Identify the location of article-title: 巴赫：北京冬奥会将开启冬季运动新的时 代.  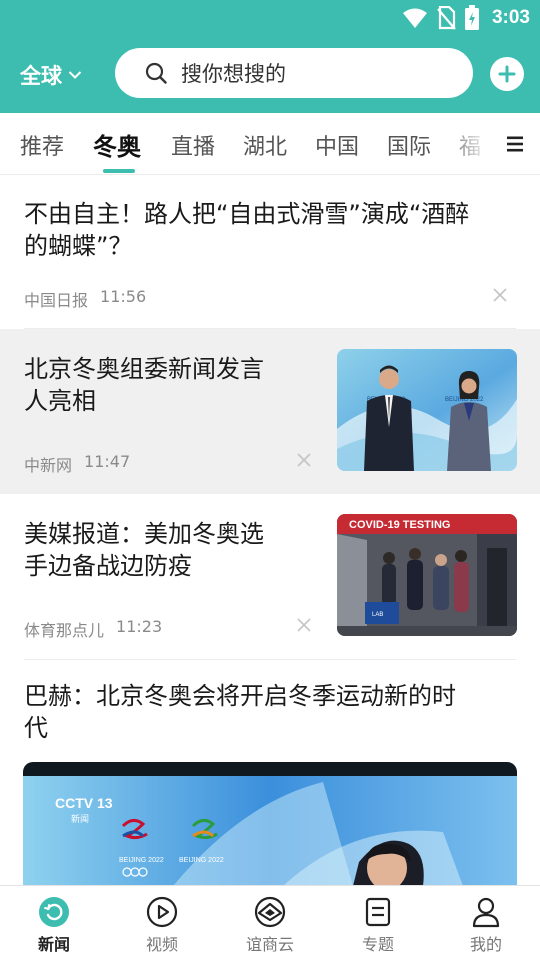
(240, 712).